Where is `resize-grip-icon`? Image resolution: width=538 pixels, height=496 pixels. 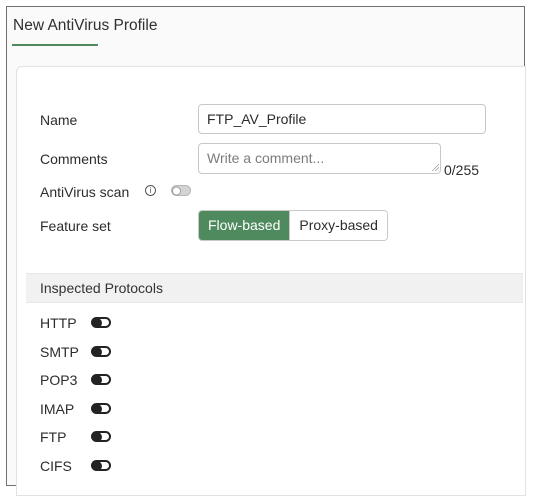 resize-grip-icon is located at coordinates (435, 167).